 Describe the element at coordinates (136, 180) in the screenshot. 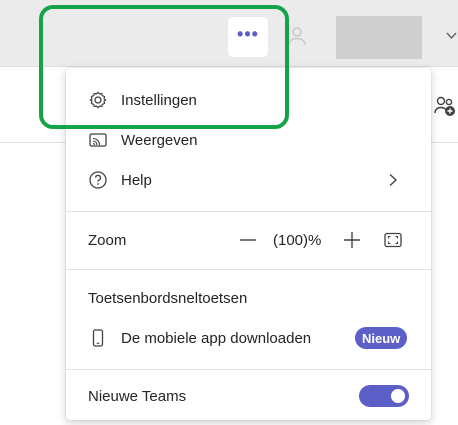

I see `menu-item-help-label: Help` at that location.